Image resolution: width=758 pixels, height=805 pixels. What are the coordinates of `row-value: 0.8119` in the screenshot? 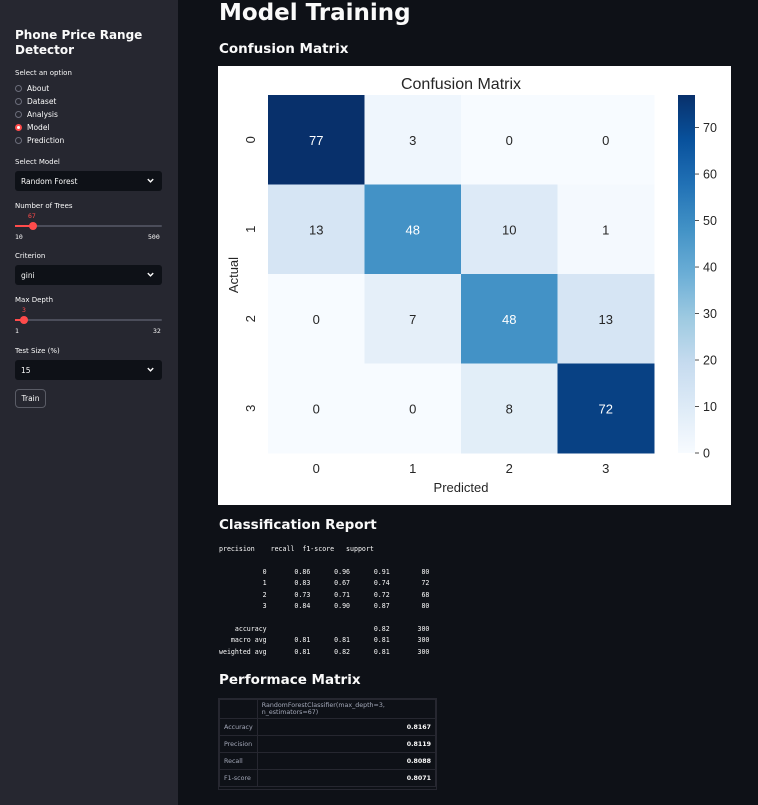 It's located at (346, 744).